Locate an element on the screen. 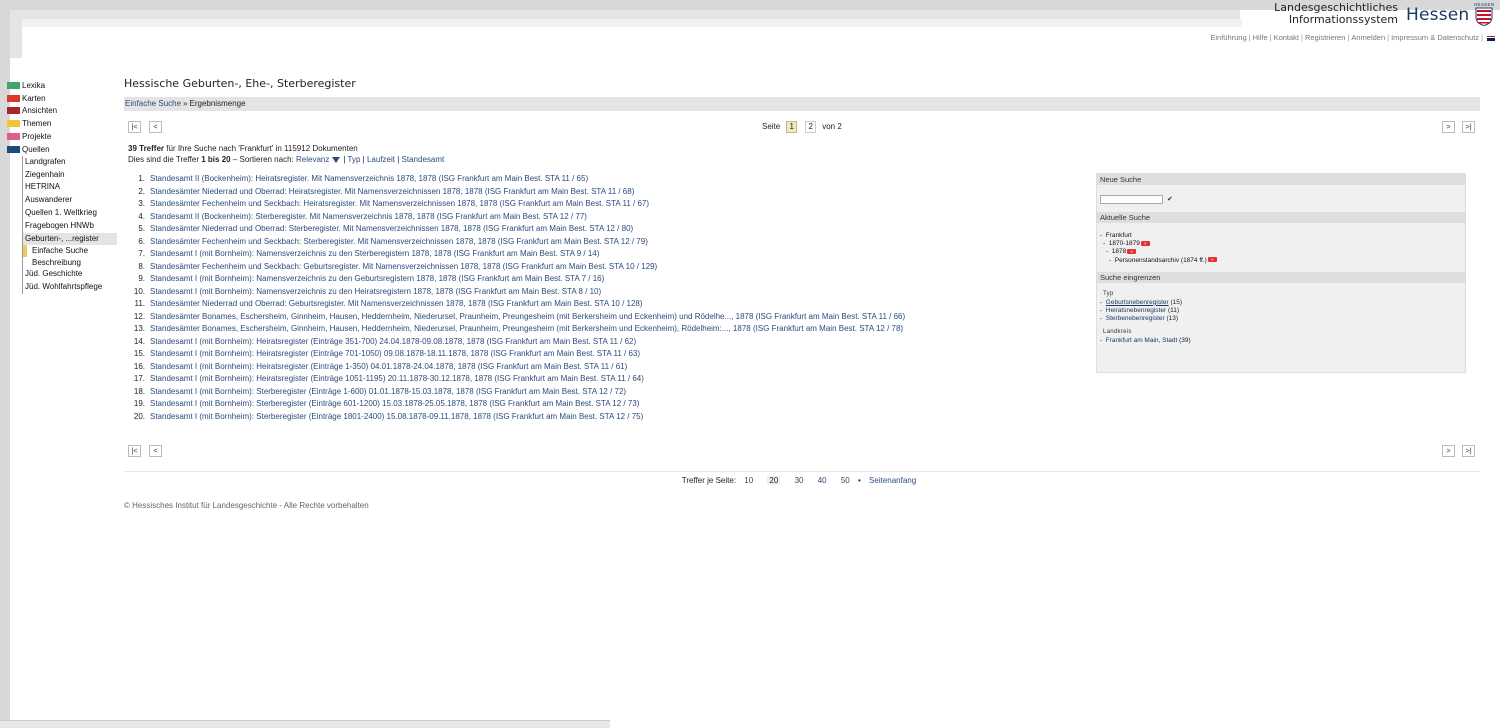 The image size is (1500, 728). sort-relevanz: Relevanz is located at coordinates (312, 159).